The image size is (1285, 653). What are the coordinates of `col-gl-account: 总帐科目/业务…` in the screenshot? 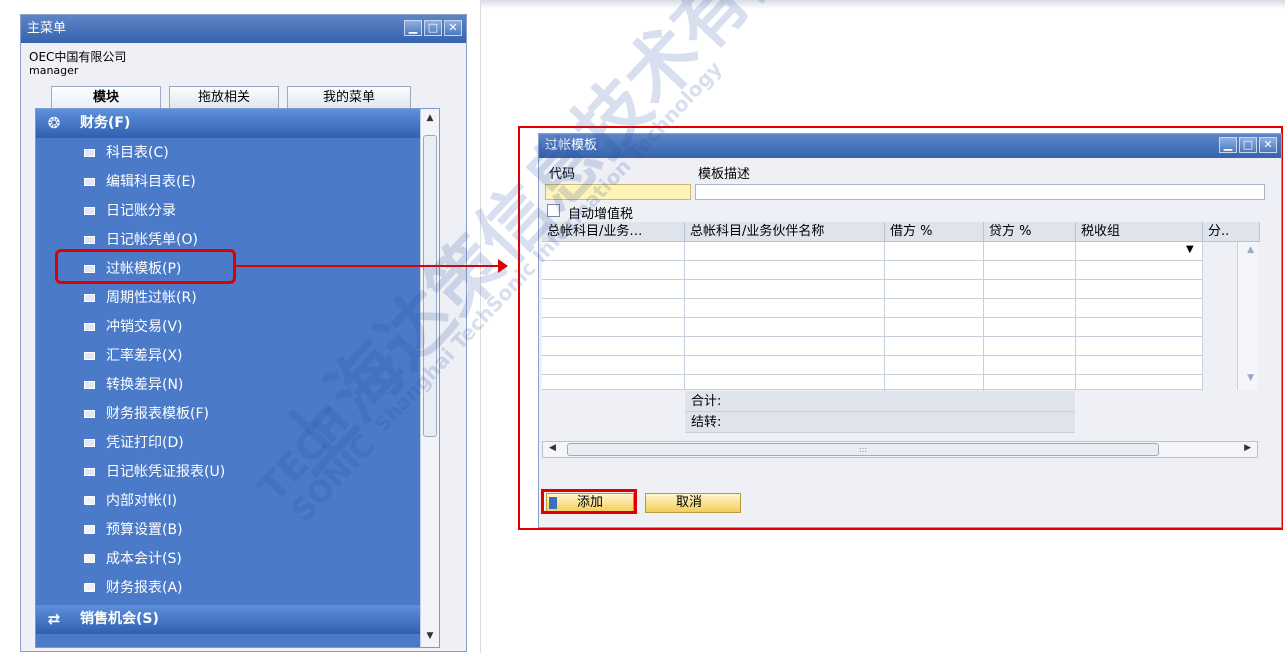 It's located at (613, 232).